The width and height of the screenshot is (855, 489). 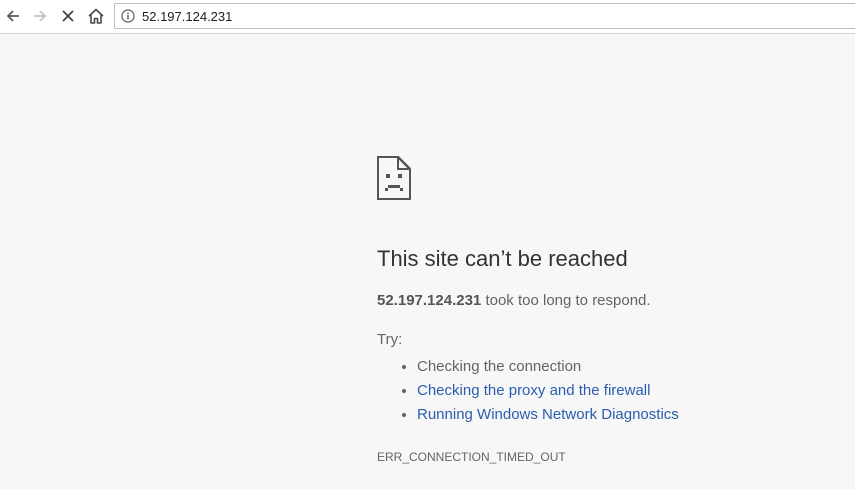 I want to click on suggestion-item: Running Windows Network Diagnostics, so click(x=632, y=415).